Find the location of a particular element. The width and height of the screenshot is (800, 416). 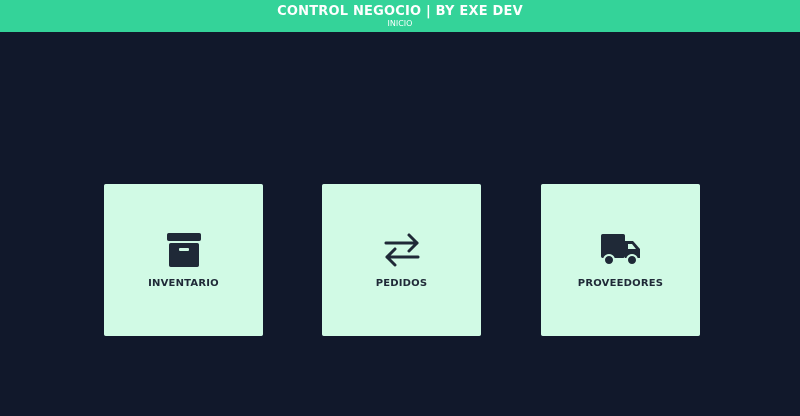

app-title: CONTROL NEGOCIO | BY EXE DEV is located at coordinates (400, 11).